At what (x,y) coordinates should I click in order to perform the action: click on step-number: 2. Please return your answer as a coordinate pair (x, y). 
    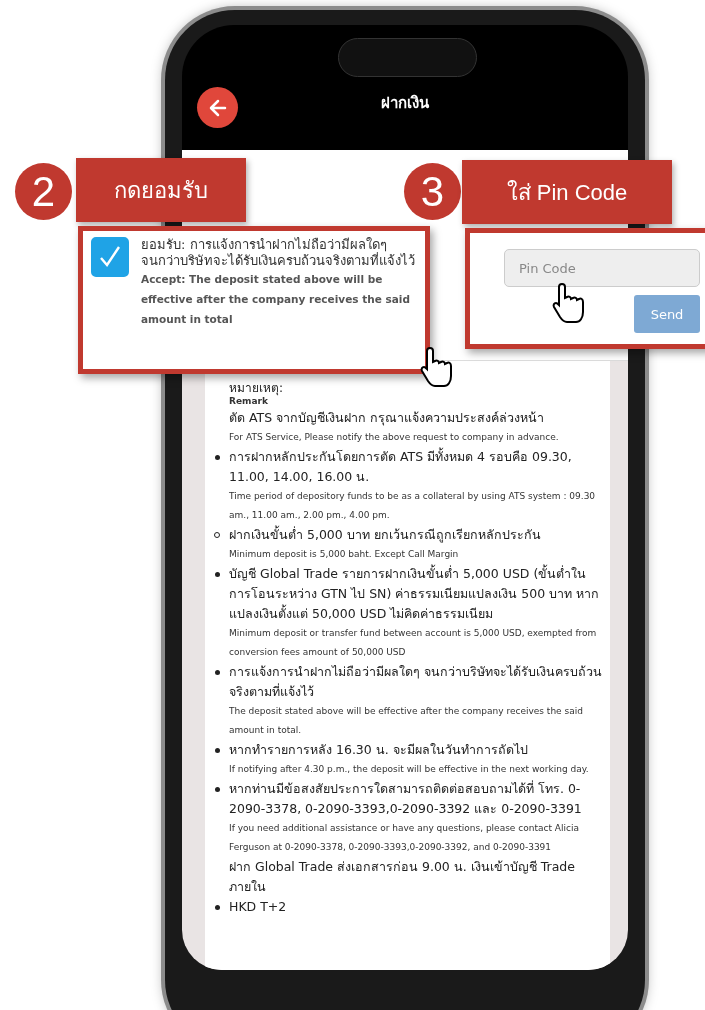
    Looking at the image, I should click on (43, 191).